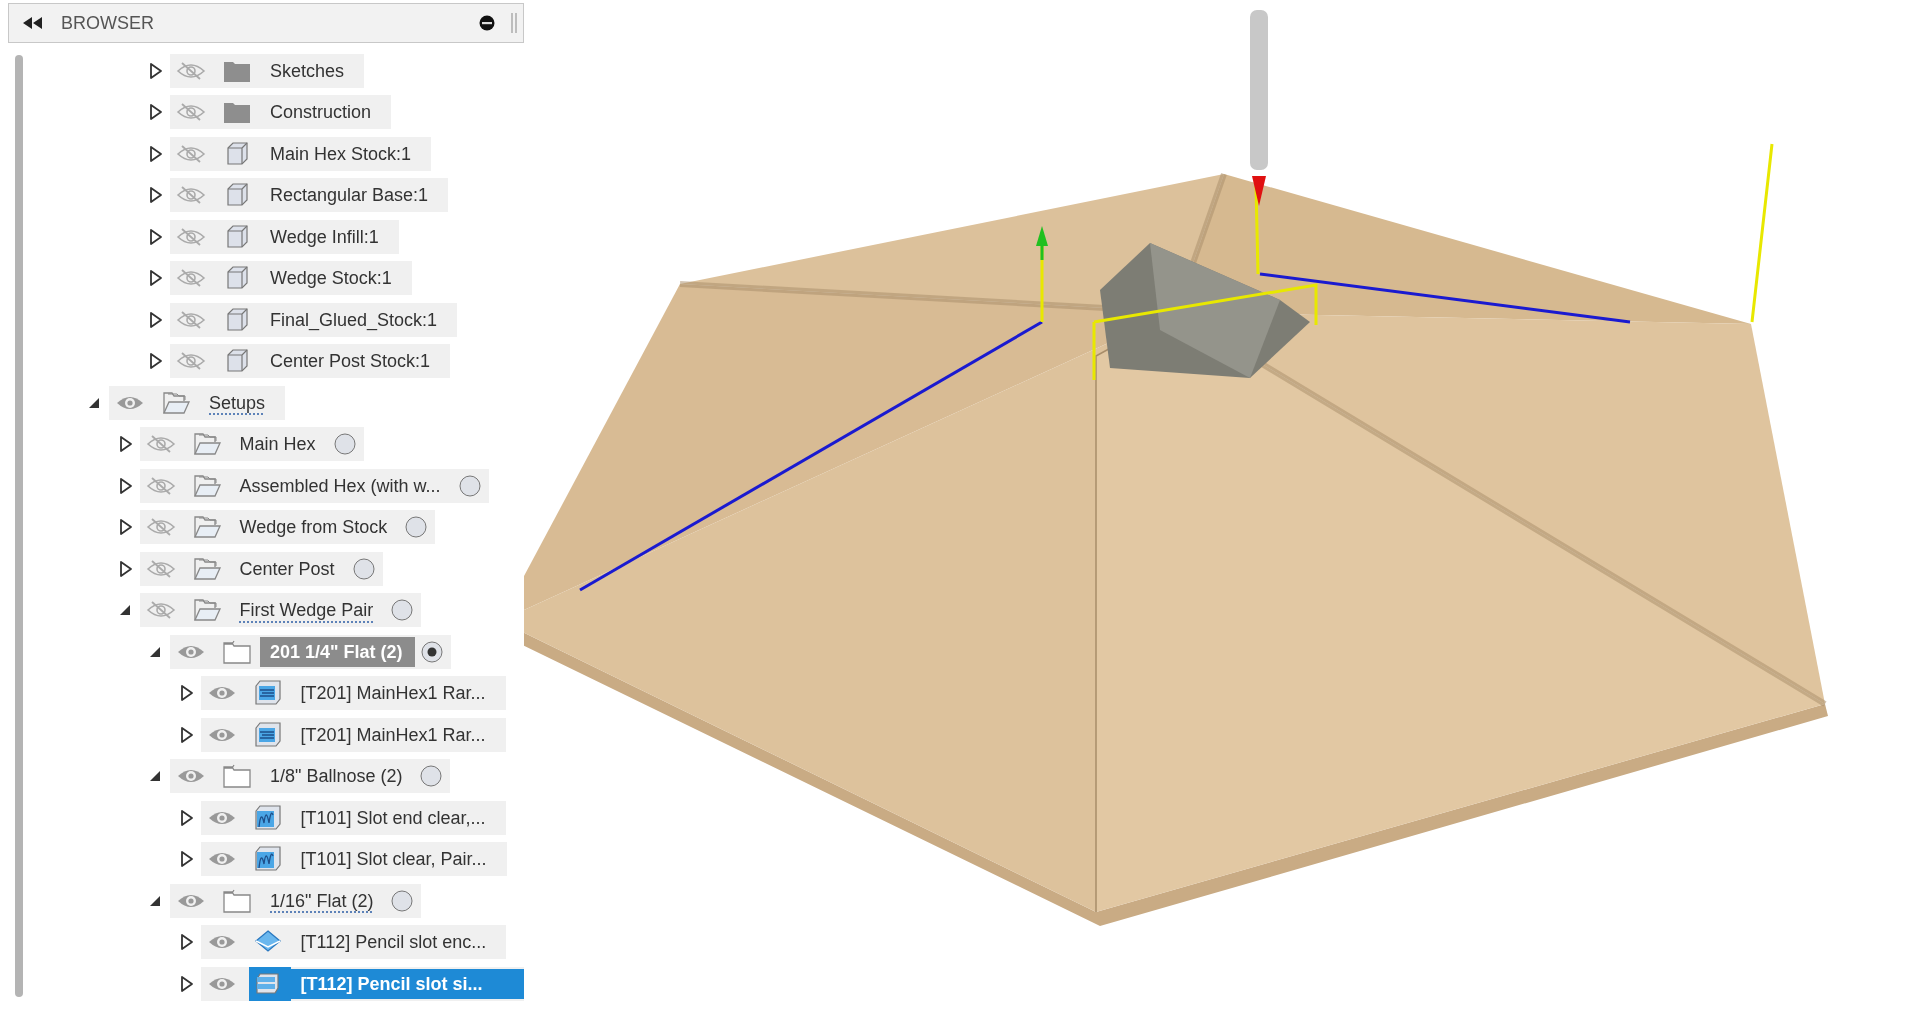 This screenshot has height=1027, width=1920. I want to click on item-label: 1/8" Ballnose (2), so click(336, 777).